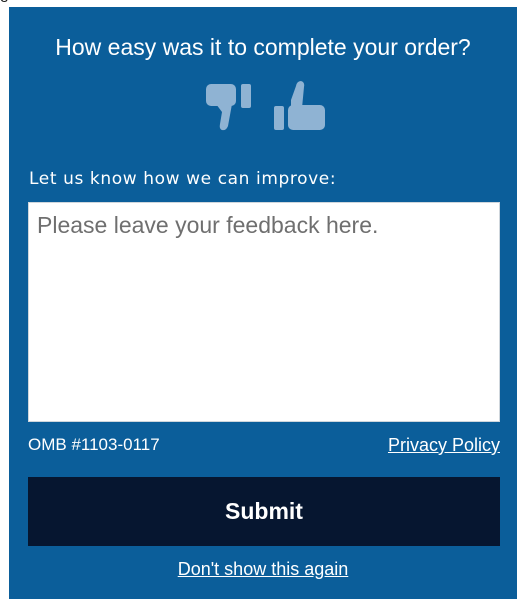 This screenshot has width=518, height=599. What do you see at coordinates (183, 179) in the screenshot?
I see `feedback-label: Let us know how we can improve:` at bounding box center [183, 179].